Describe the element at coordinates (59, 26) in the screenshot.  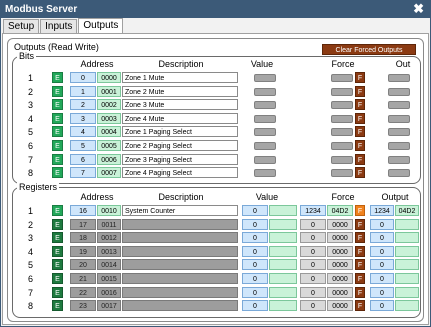
I see `tab-inputs: Inputs` at that location.